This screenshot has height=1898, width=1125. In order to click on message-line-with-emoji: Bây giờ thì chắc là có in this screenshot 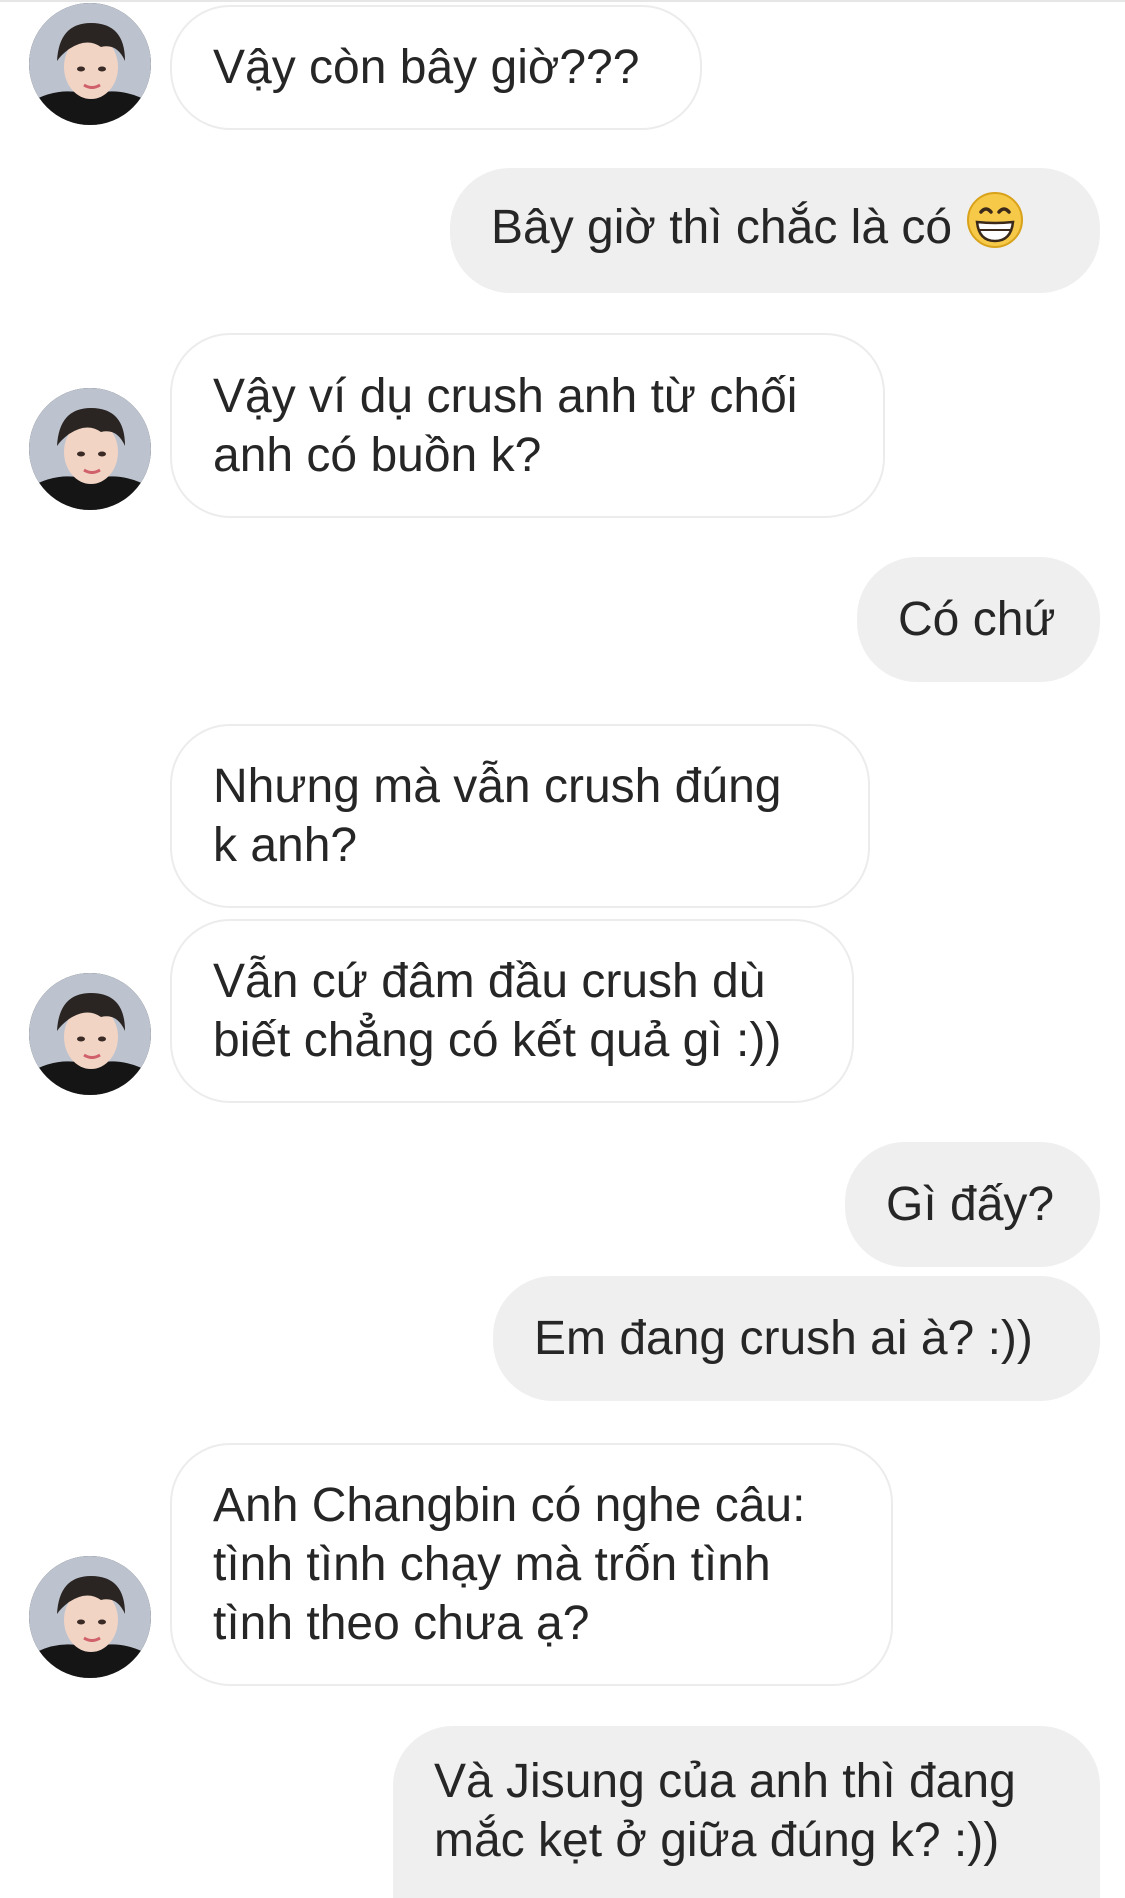, I will do `click(775, 226)`.